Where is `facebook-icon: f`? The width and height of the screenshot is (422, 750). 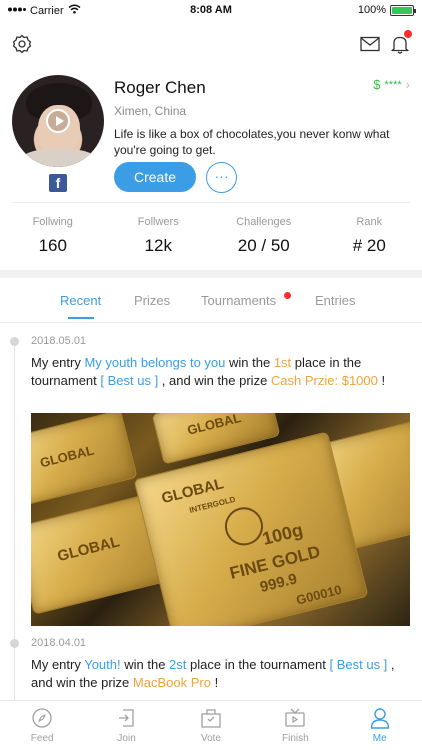 facebook-icon: f is located at coordinates (58, 183).